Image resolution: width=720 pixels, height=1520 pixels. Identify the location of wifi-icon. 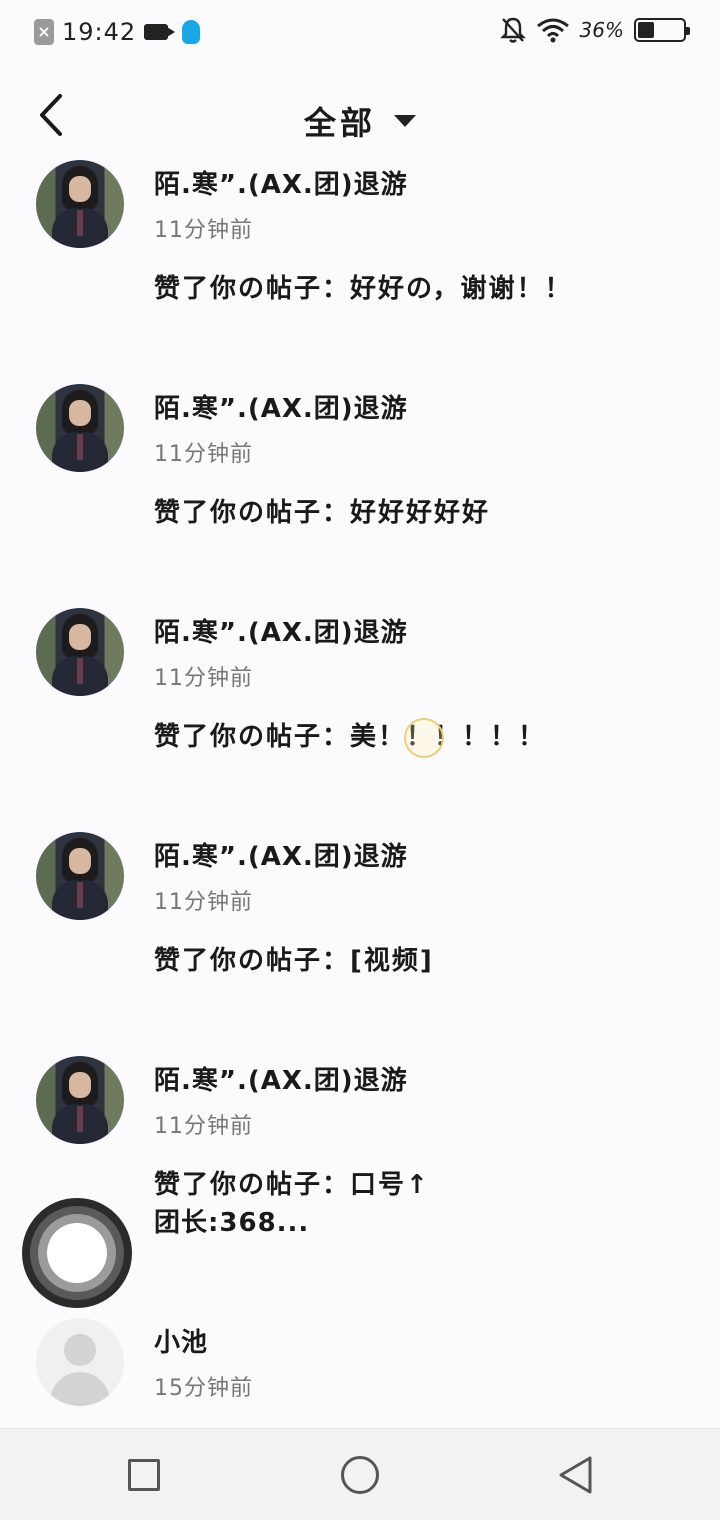
(552, 30).